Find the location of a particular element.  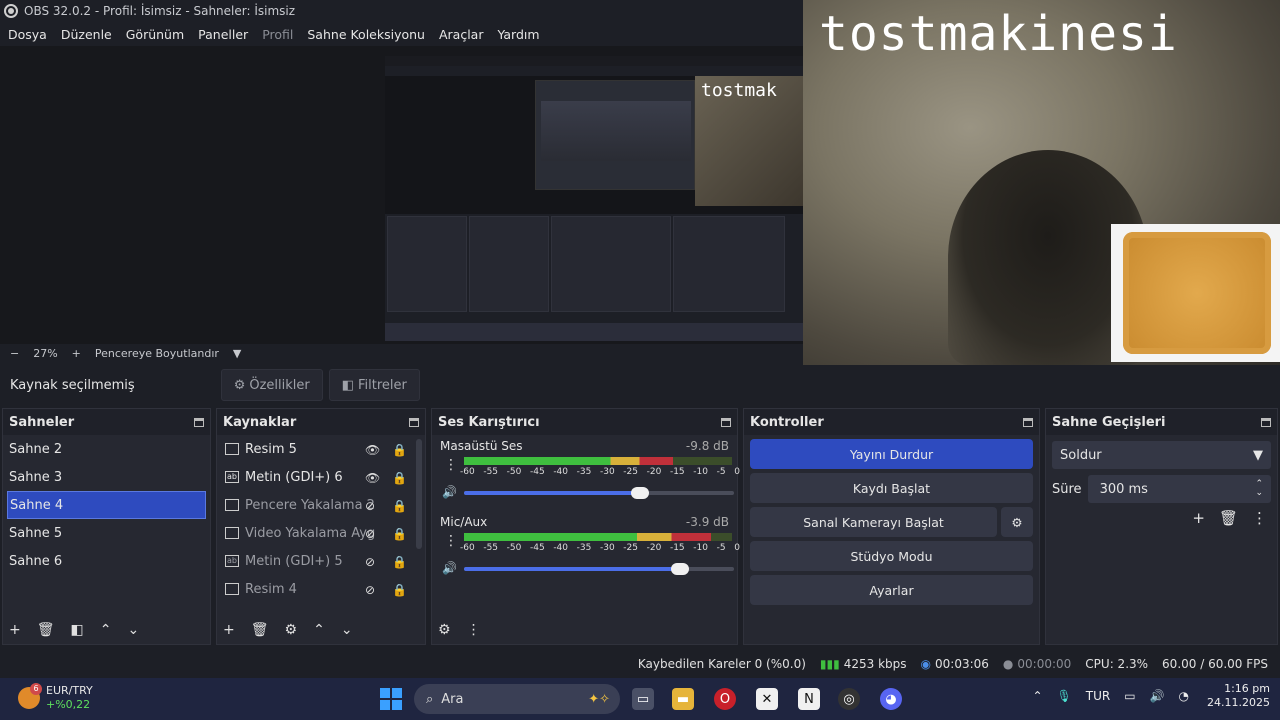

notion-icon: N is located at coordinates (809, 699).